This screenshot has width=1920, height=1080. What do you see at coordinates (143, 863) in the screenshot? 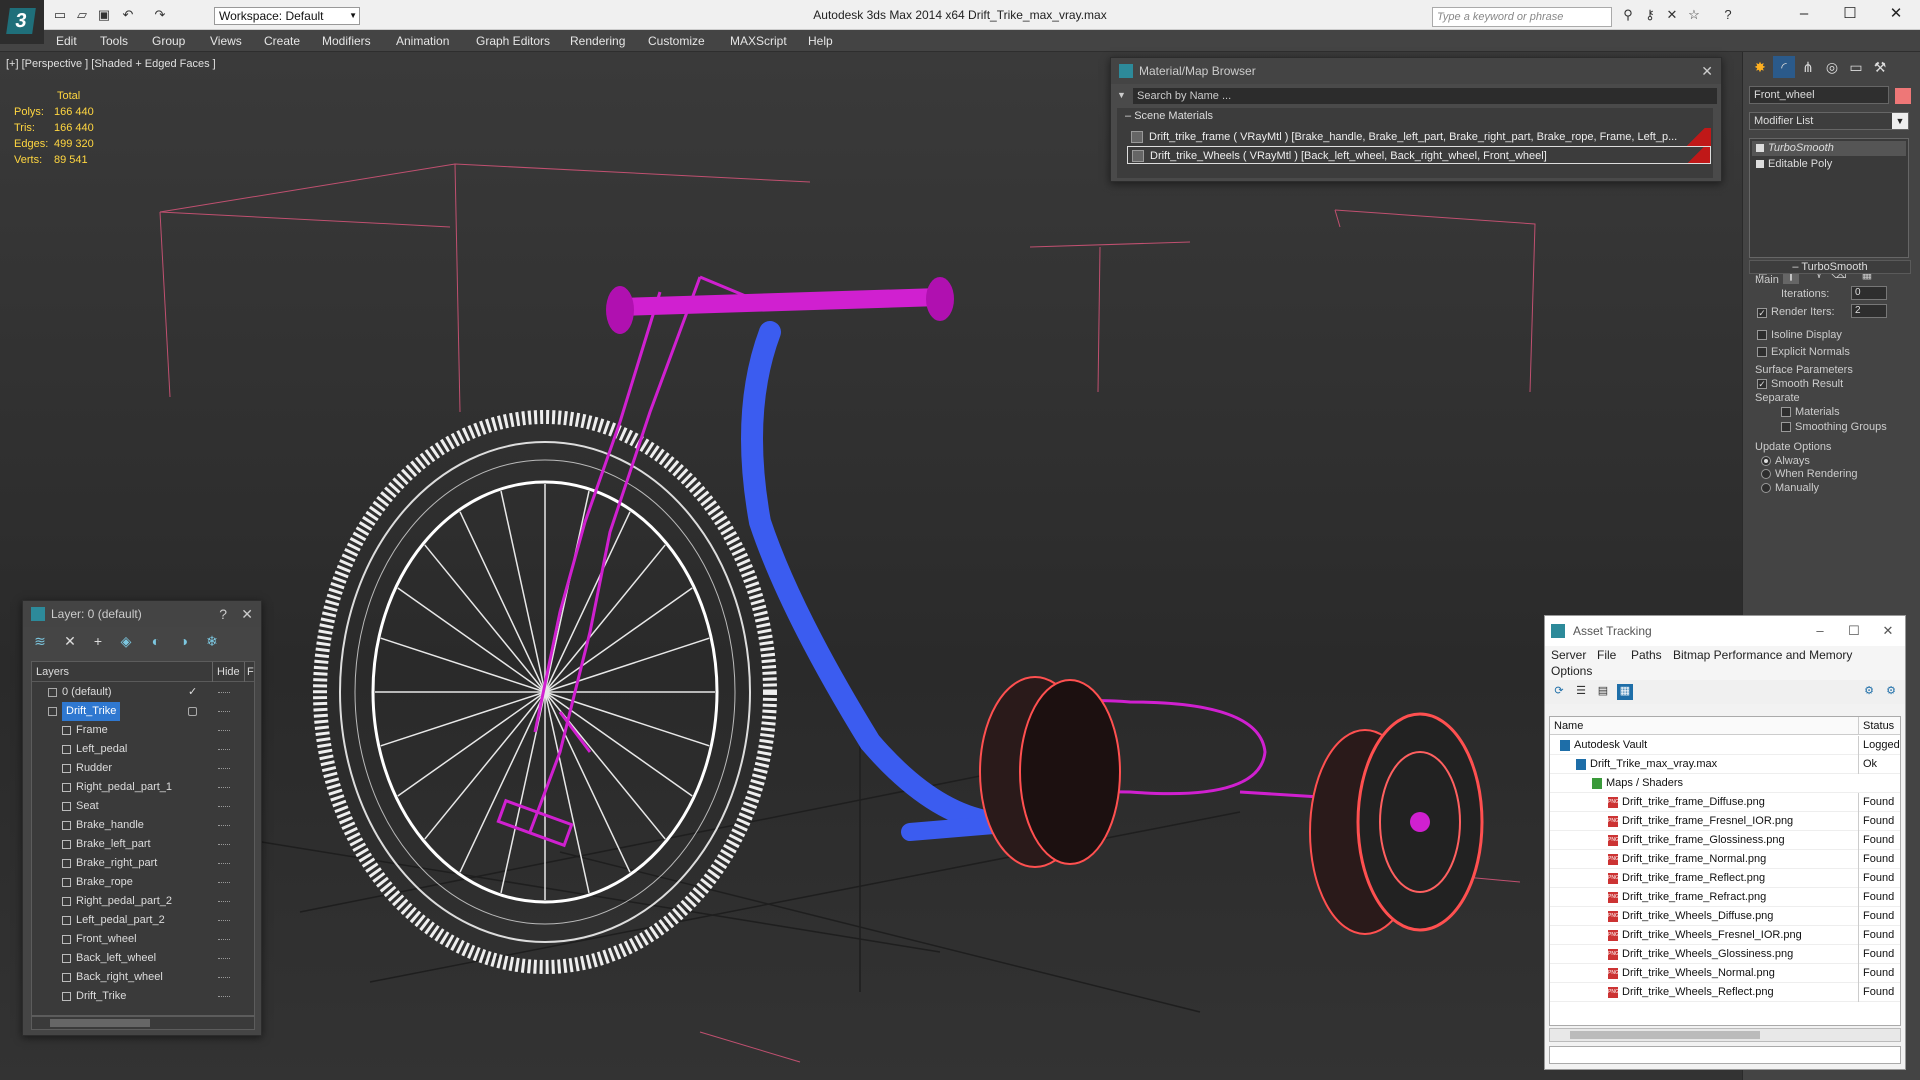
I see `object-row: Brake_right_part` at bounding box center [143, 863].